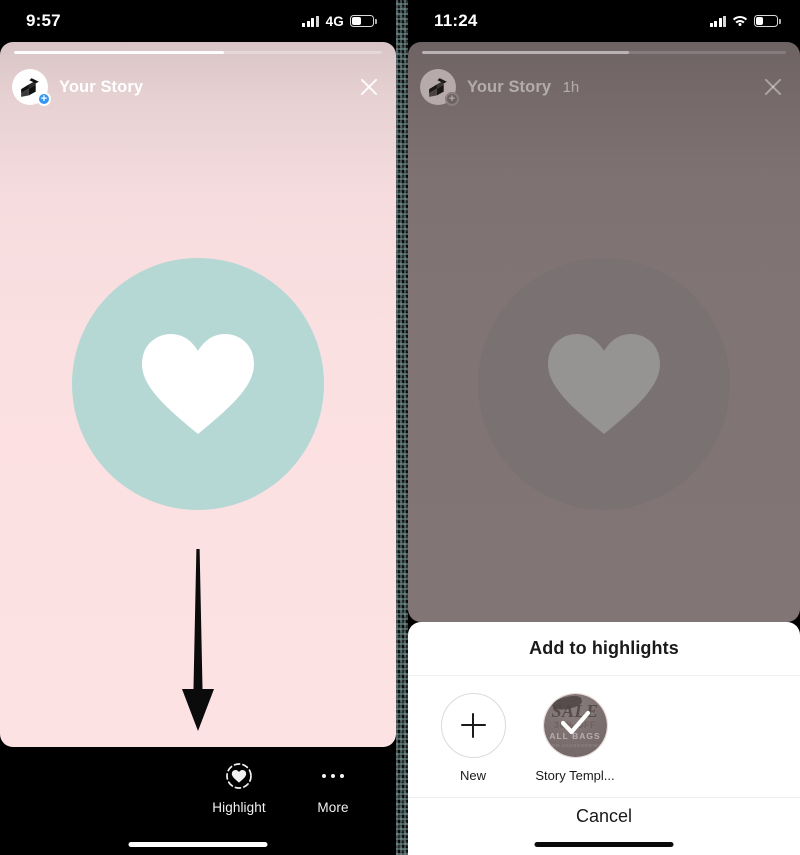  I want to click on more-dots-icon, so click(333, 776).